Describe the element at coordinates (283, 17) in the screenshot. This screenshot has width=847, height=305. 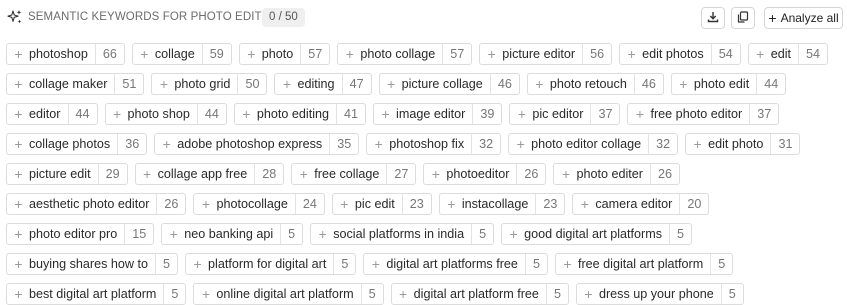
I see `selected-count-badge: 0 / 50` at that location.